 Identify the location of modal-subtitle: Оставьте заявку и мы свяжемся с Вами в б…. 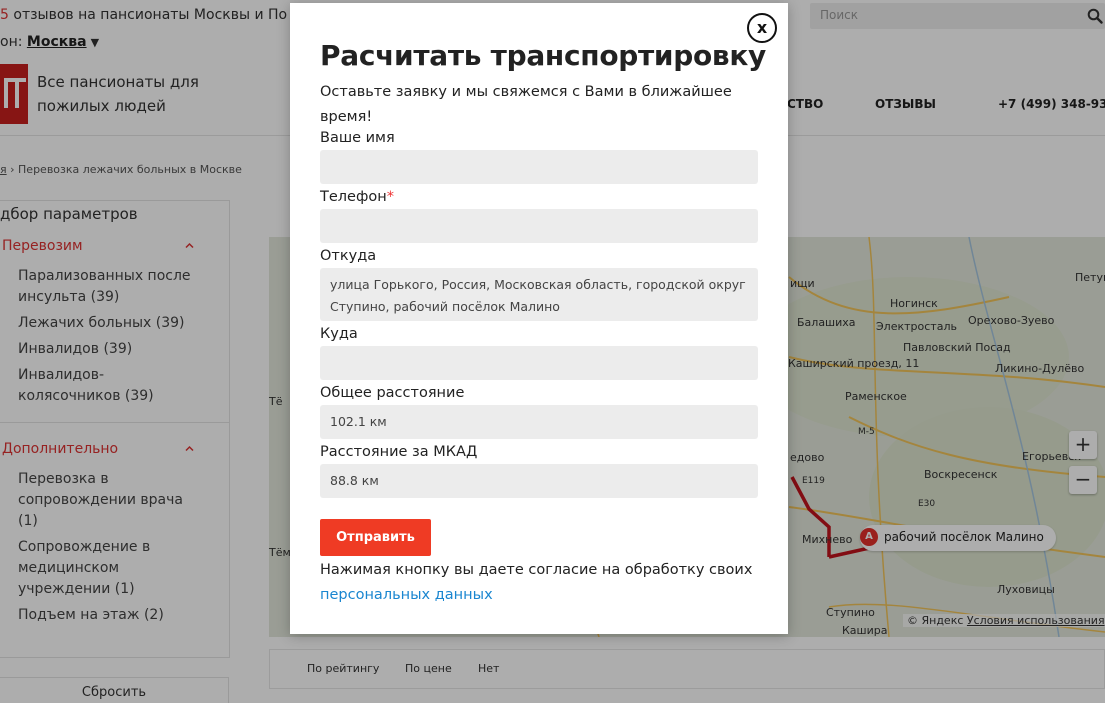
(526, 104).